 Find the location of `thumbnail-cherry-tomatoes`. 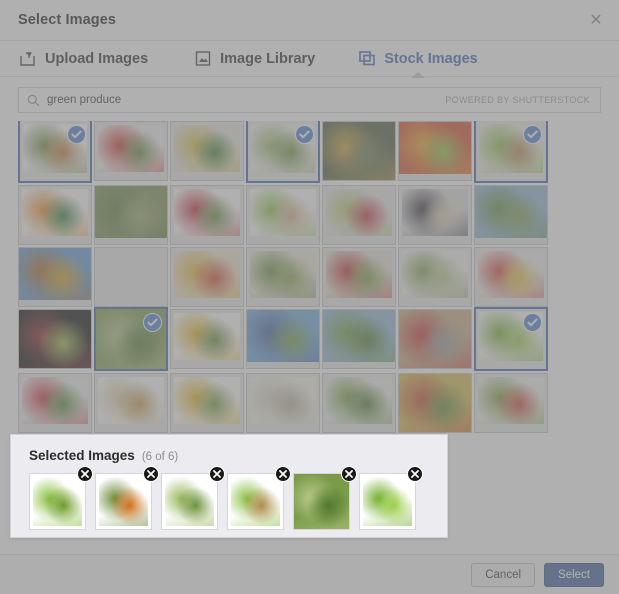

thumbnail-cherry-tomatoes is located at coordinates (131, 148).